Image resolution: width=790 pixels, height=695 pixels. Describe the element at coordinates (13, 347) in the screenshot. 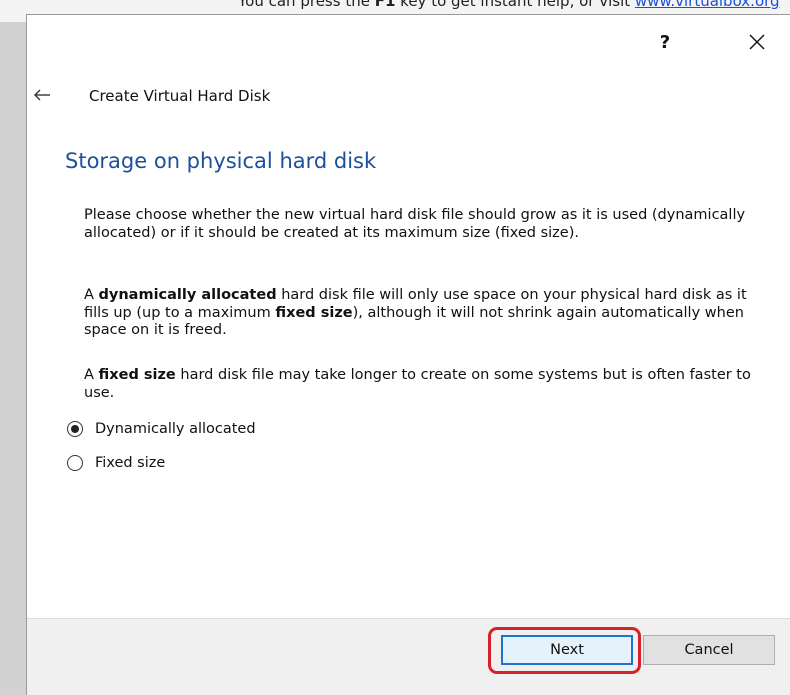

I see `background-window-edge` at that location.